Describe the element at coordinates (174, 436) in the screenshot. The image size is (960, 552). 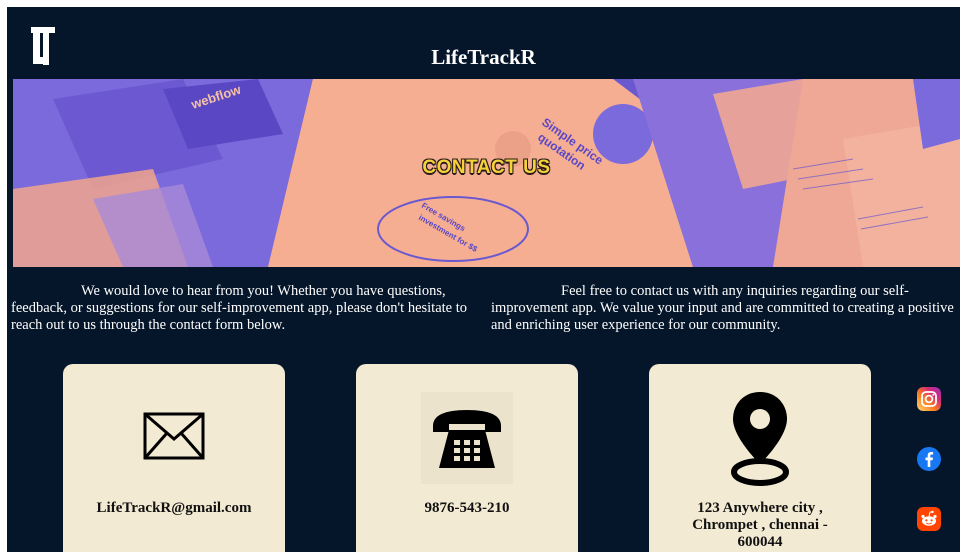
I see `mail-icon` at that location.